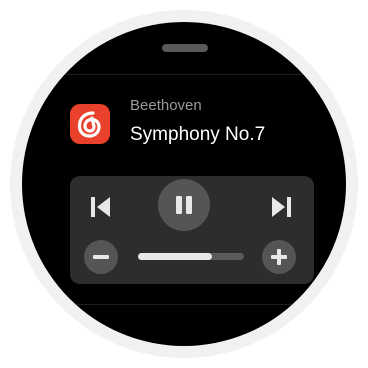 This screenshot has width=368, height=368. I want to click on pause-icon, so click(184, 205).